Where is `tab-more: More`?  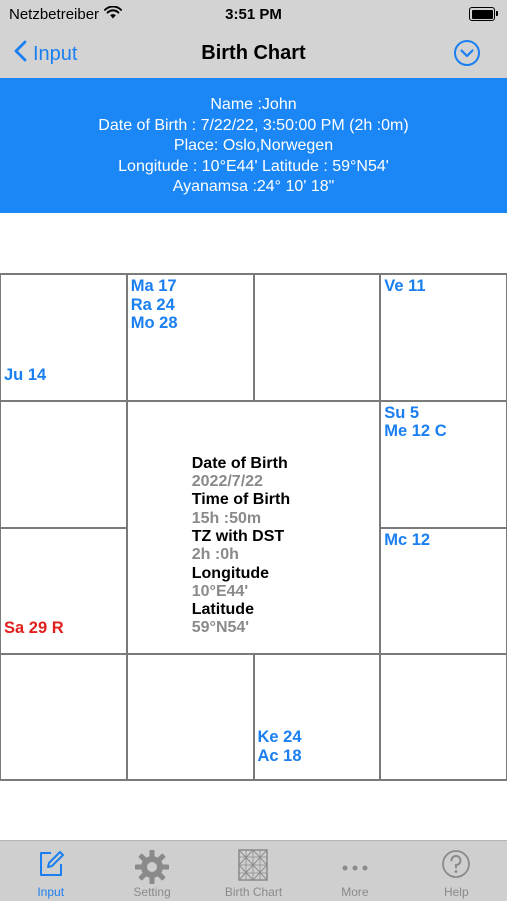 tab-more: More is located at coordinates (354, 871).